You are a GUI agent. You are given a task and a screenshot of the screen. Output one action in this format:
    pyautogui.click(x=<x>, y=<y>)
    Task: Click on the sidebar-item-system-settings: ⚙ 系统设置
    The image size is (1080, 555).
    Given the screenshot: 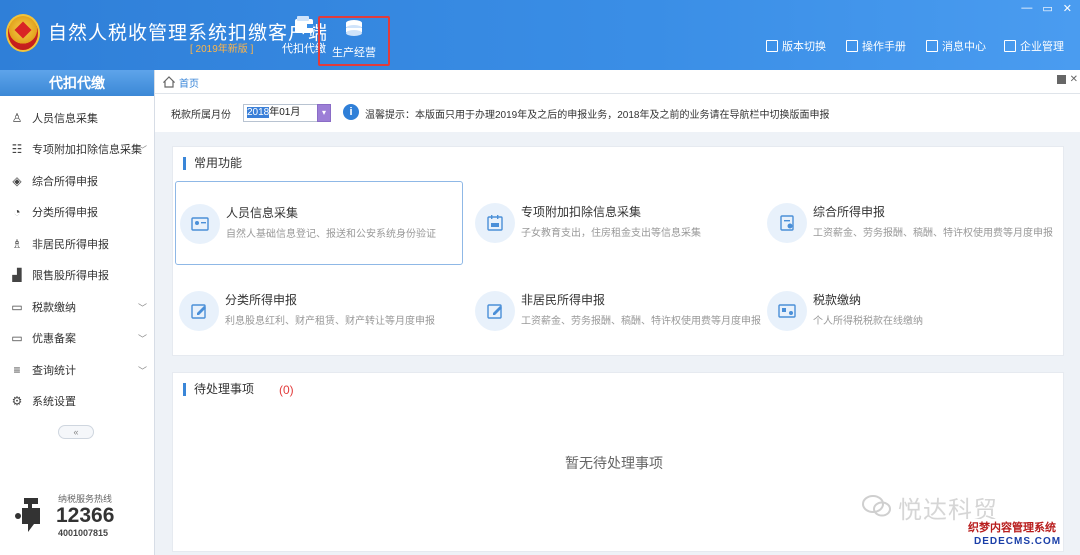 What is the action you would take?
    pyautogui.click(x=77, y=401)
    